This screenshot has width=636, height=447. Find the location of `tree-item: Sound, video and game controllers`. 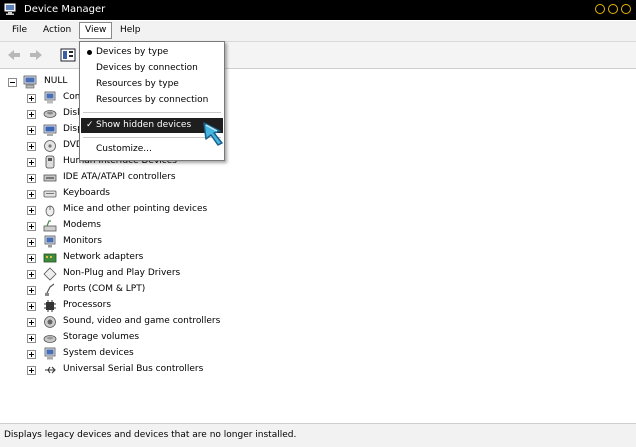

tree-item: Sound, video and game controllers is located at coordinates (200, 322).